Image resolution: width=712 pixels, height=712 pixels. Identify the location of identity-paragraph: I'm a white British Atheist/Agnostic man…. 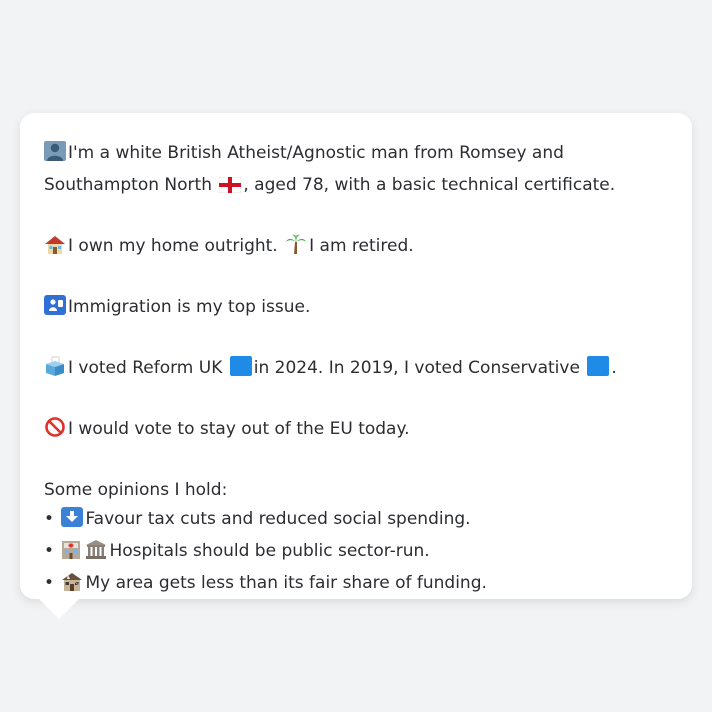
(358, 171).